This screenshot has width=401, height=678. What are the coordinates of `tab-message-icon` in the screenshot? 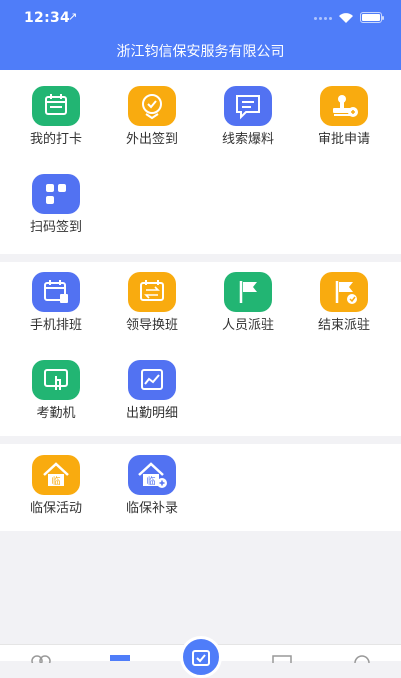 It's located at (282, 658).